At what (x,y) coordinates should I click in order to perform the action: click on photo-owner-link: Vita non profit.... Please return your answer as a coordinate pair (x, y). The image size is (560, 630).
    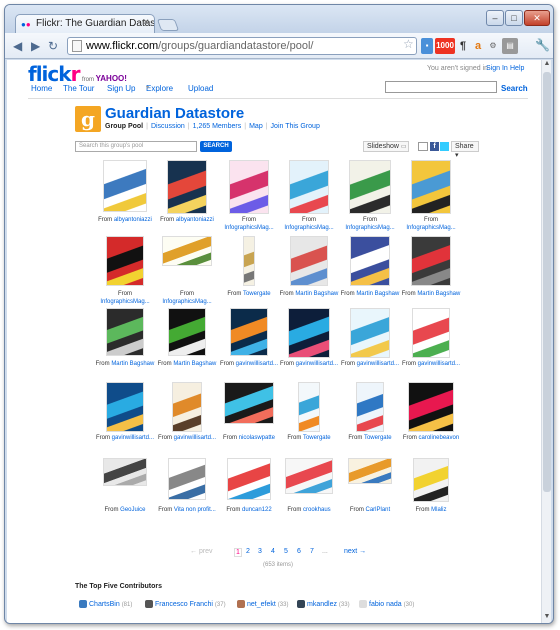
    Looking at the image, I should click on (195, 510).